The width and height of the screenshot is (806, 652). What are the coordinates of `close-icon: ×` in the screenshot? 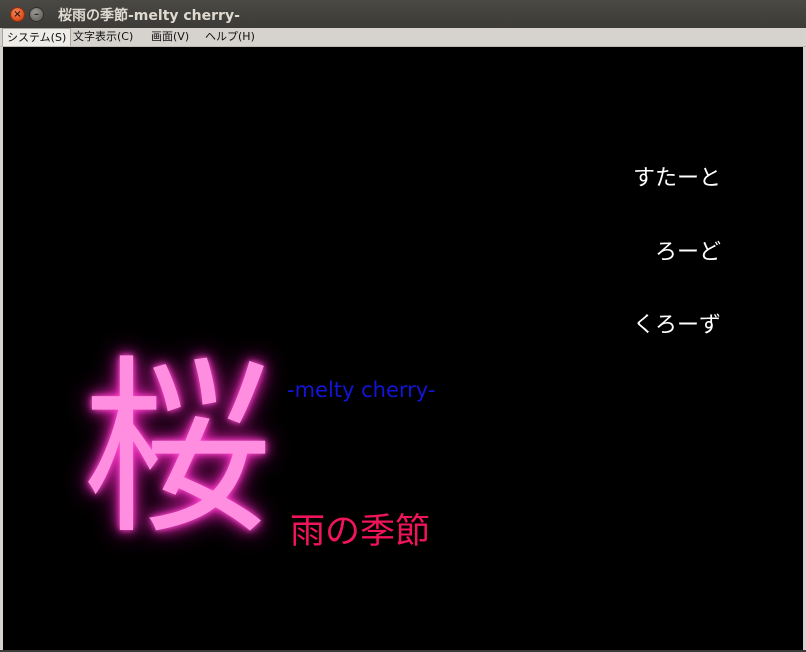 It's located at (17, 14).